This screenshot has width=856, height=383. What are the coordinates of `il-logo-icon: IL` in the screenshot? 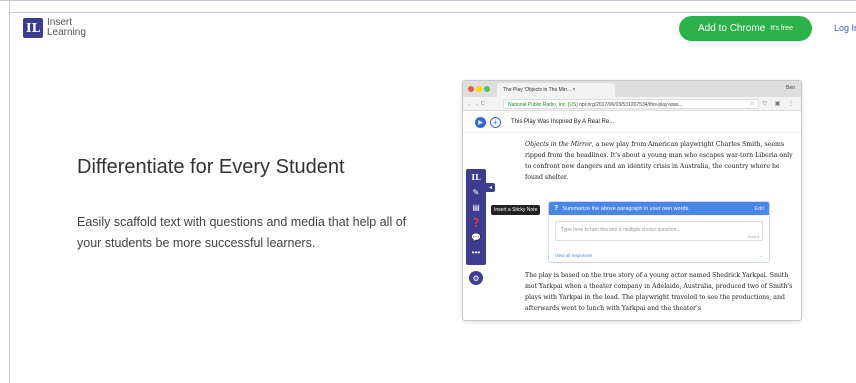 It's located at (476, 177).